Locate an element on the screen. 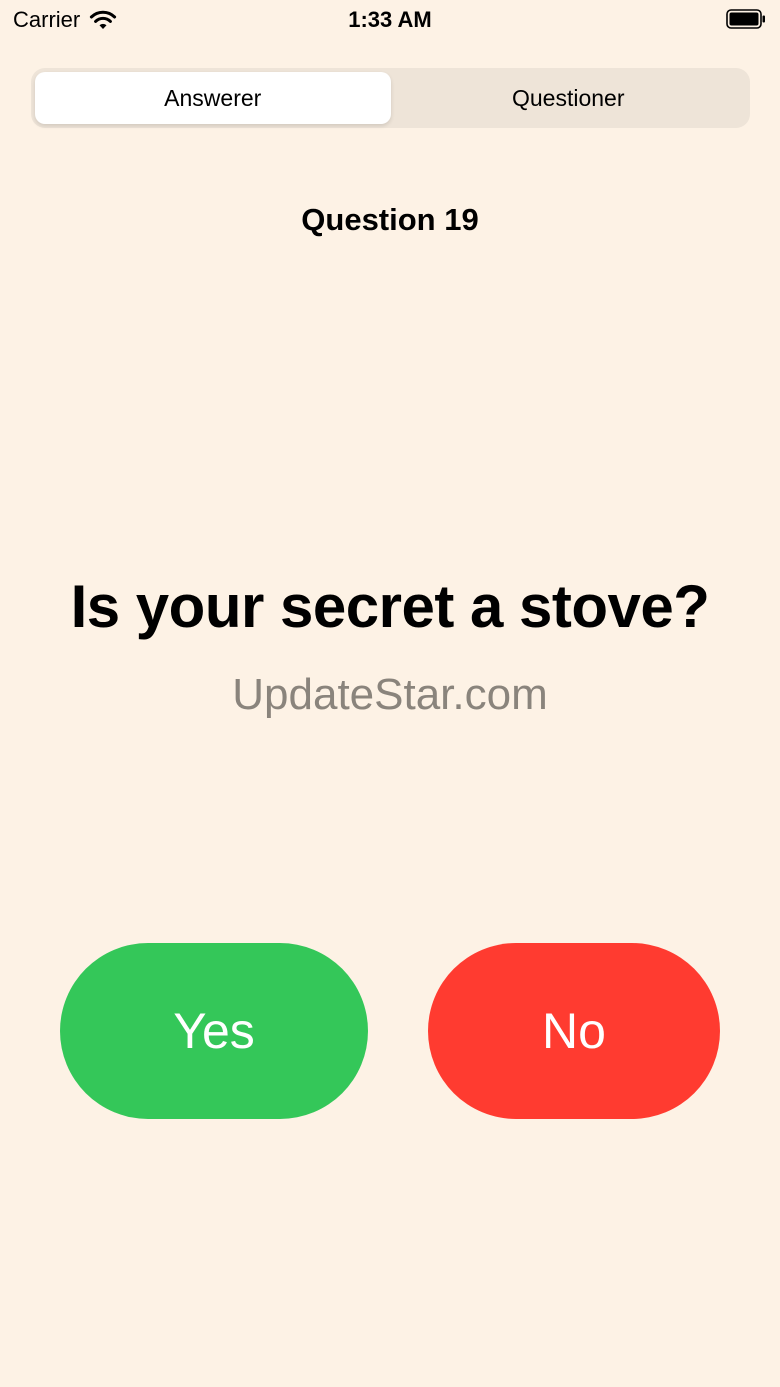  yes-button: Yes is located at coordinates (214, 1031).